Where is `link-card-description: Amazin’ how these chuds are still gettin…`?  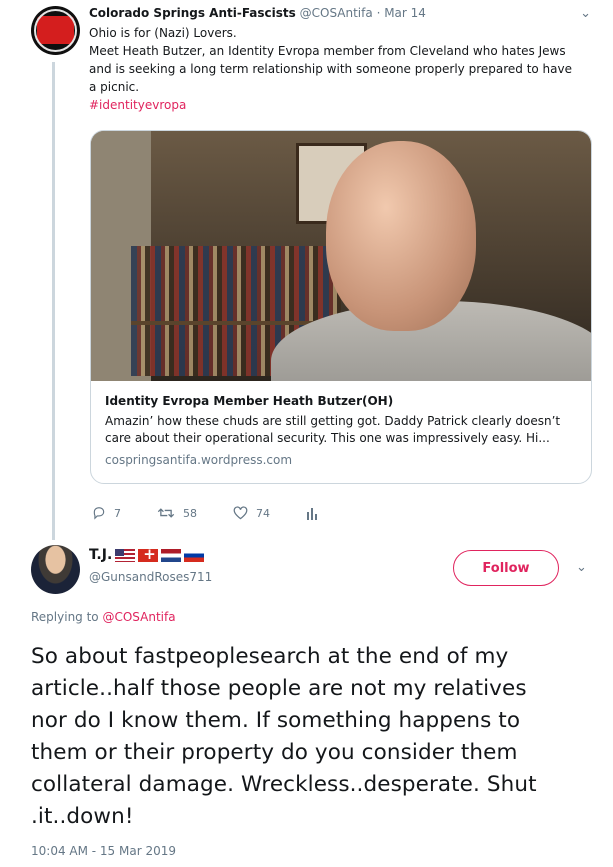 link-card-description: Amazin’ how these chuds are still gettin… is located at coordinates (341, 430).